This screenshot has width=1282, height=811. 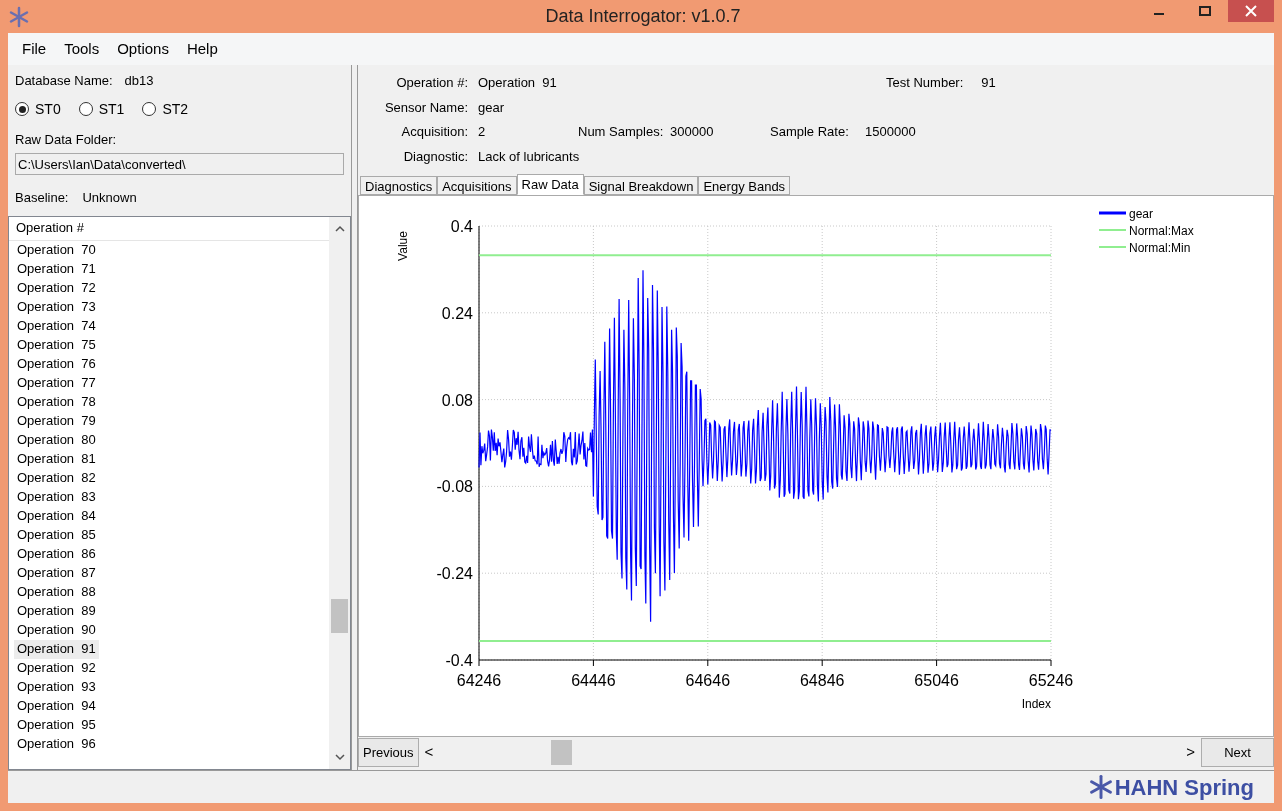 I want to click on folder-field: C:\Users\Ian\Data\converted\, so click(x=179, y=164).